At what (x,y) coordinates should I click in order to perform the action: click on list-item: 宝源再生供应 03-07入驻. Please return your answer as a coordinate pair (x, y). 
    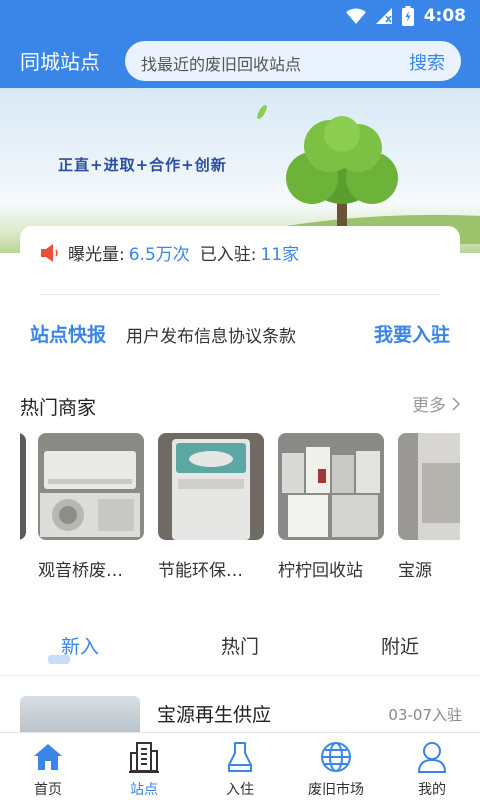
    Looking at the image, I should click on (240, 714).